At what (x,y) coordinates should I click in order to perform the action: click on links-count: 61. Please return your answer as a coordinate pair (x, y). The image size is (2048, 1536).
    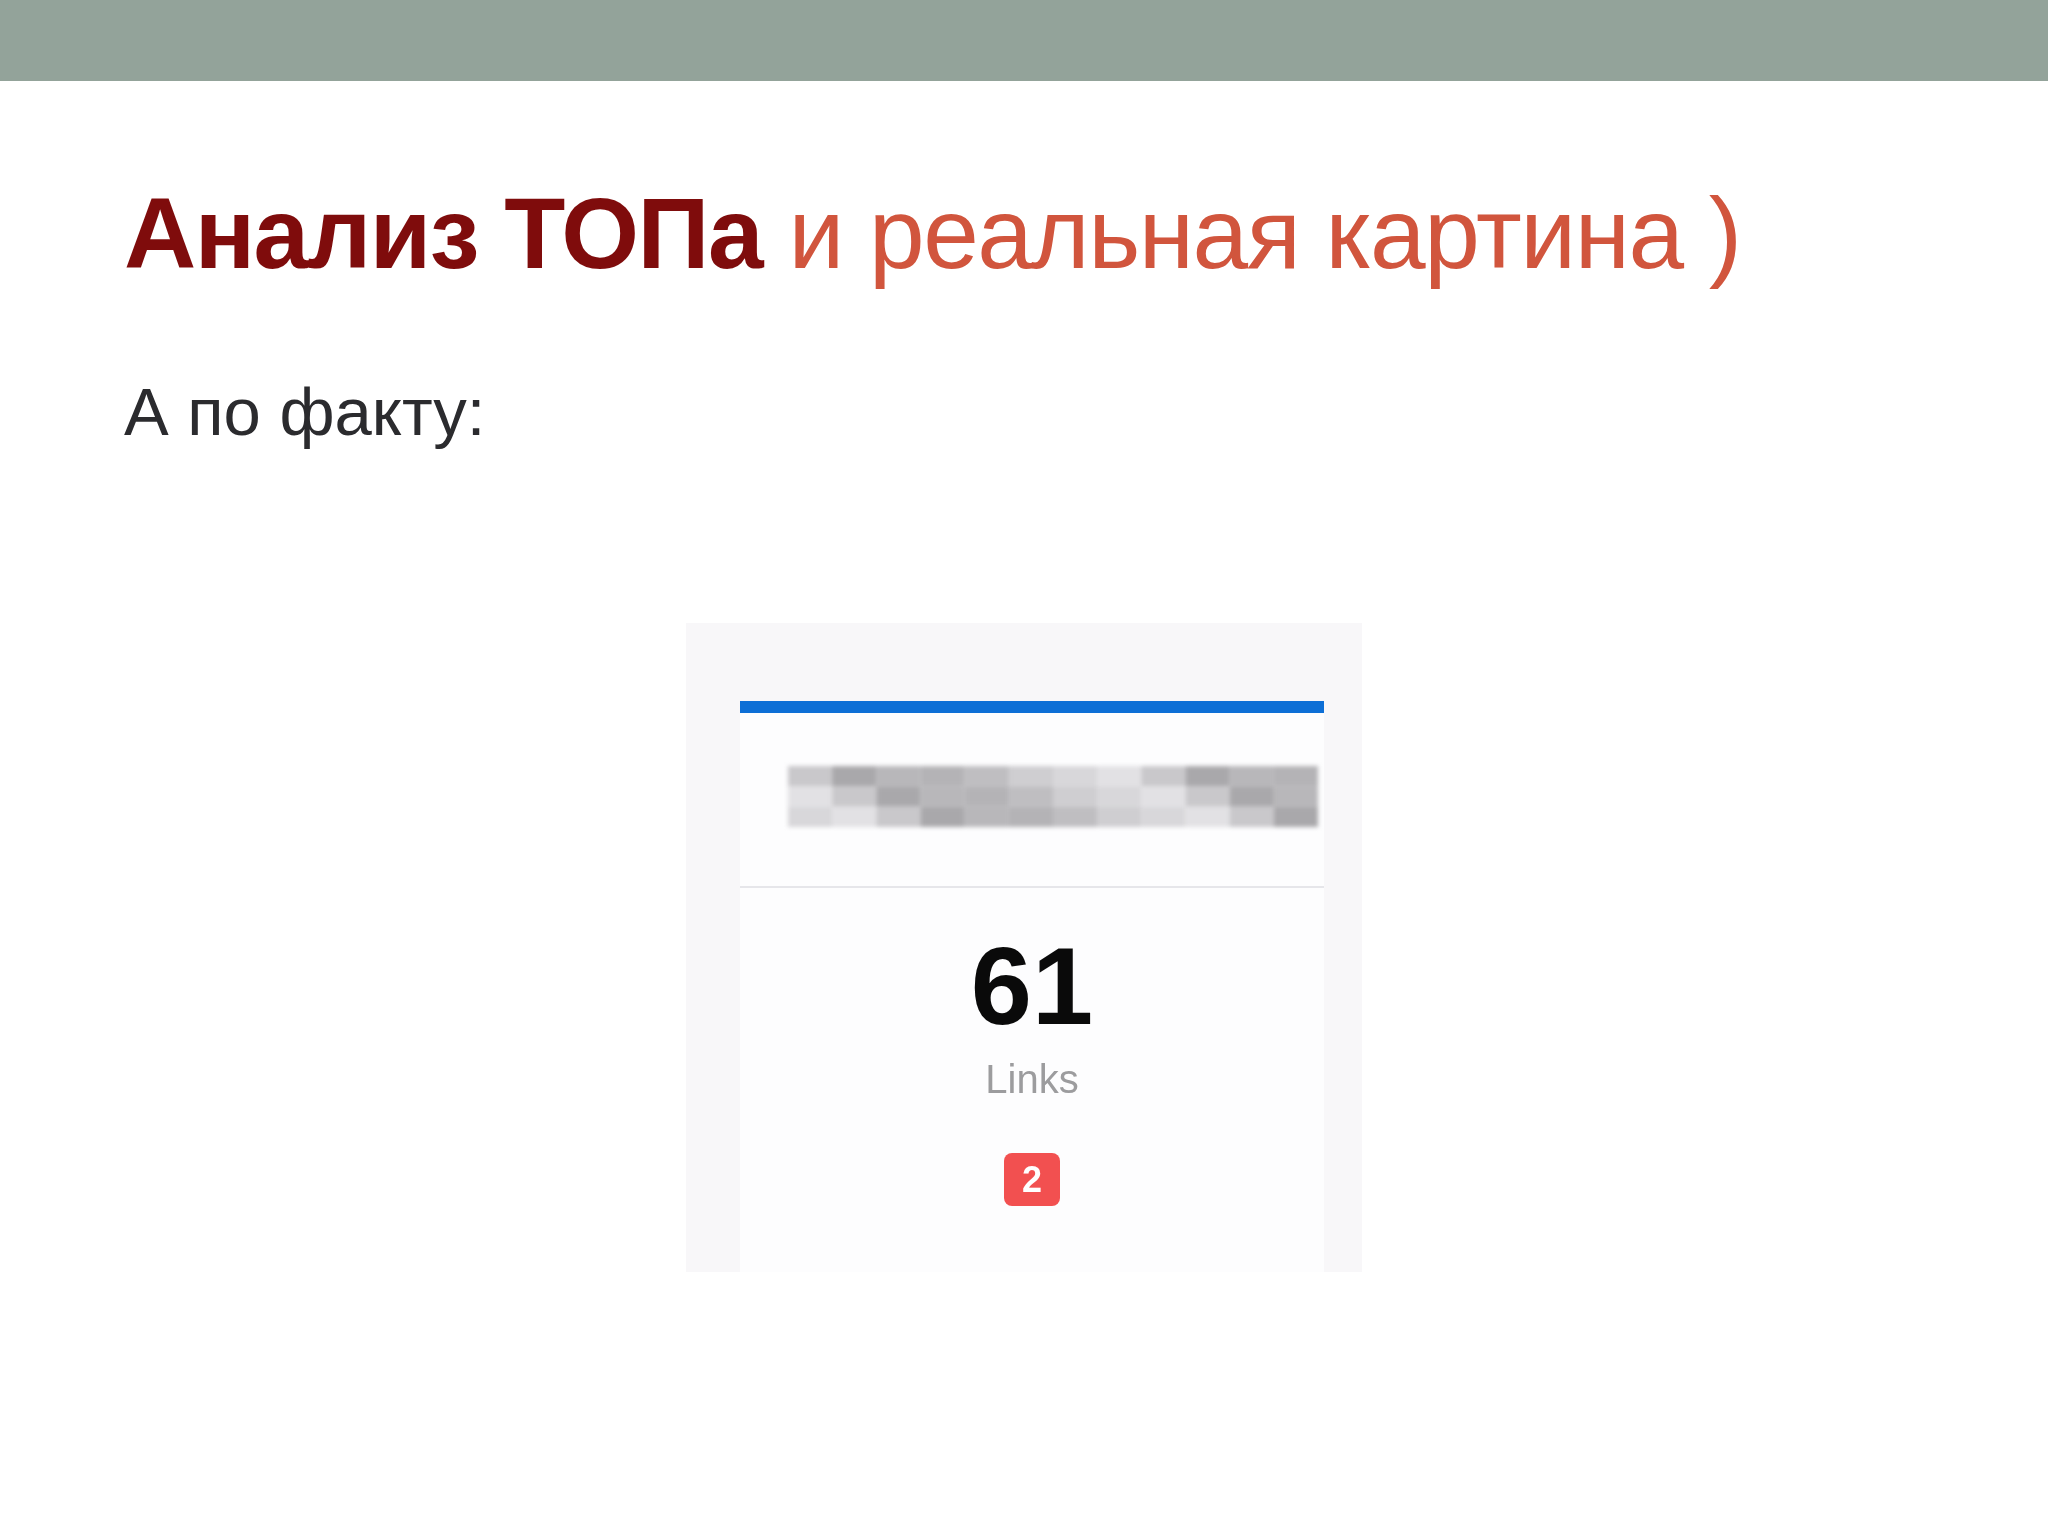
    Looking at the image, I should click on (1032, 986).